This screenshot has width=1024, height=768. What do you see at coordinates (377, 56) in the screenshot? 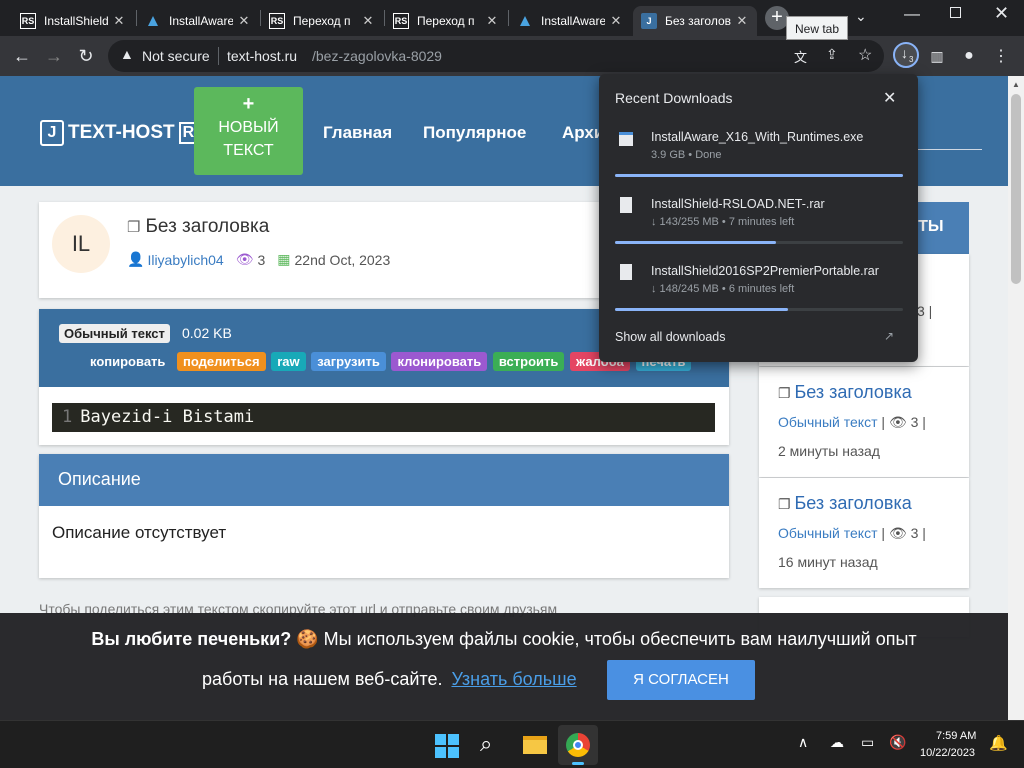
I see `url-path: /bez-zagolovka-8029` at bounding box center [377, 56].